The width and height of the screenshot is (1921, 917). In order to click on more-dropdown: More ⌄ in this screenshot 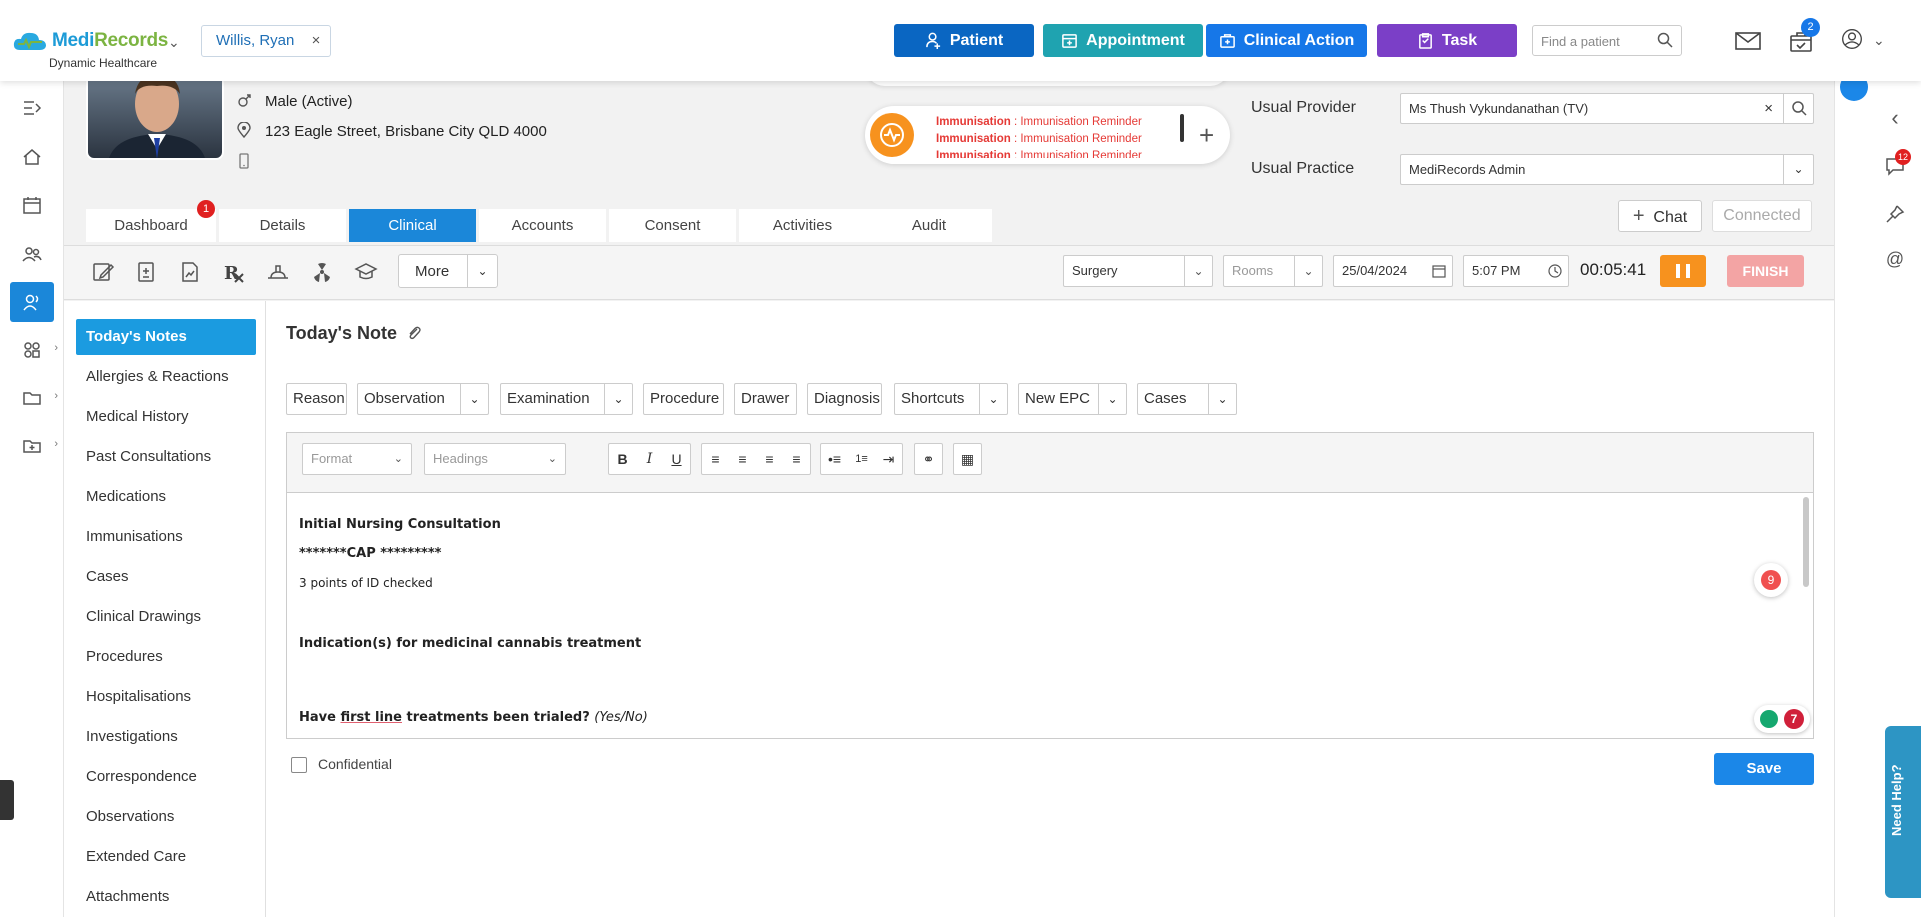, I will do `click(448, 271)`.